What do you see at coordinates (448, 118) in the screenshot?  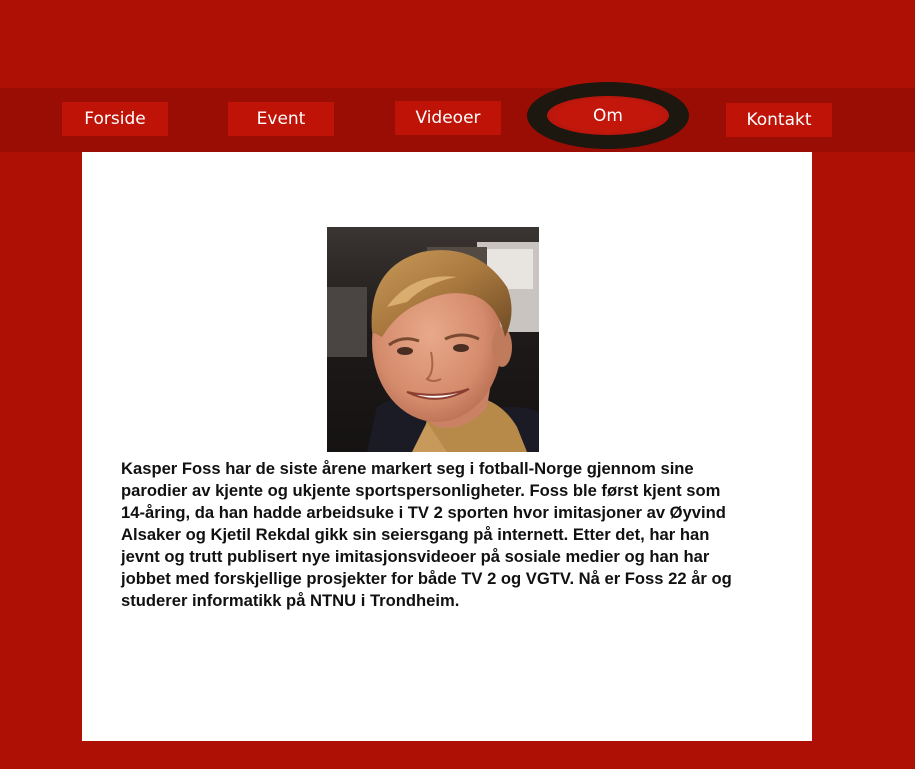 I see `nav-videoer-button: Videoer` at bounding box center [448, 118].